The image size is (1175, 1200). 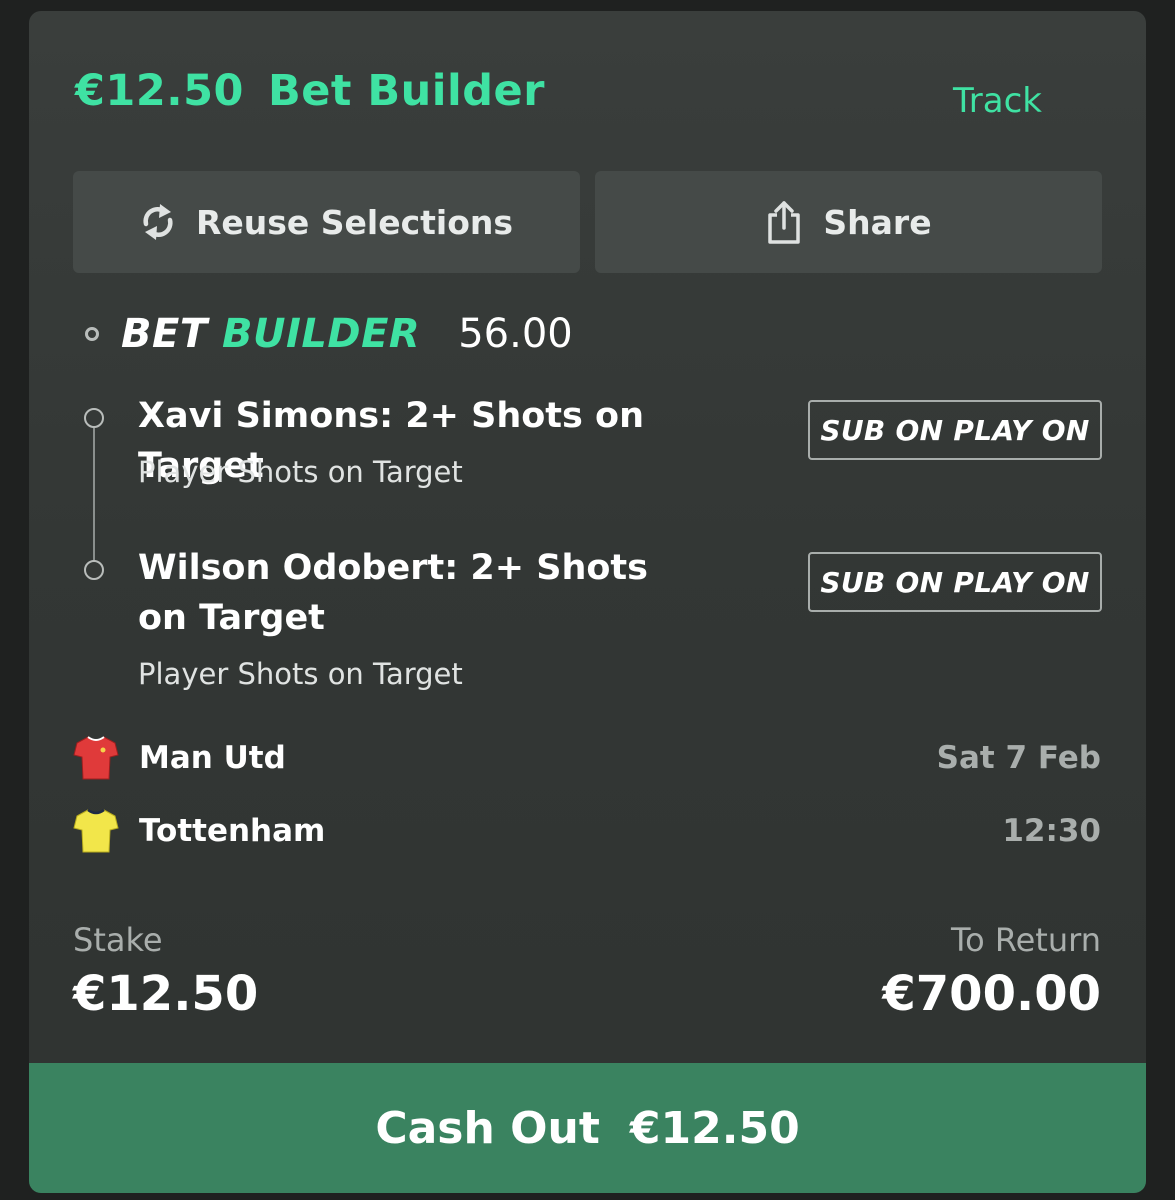 I want to click on leg-2-title: Wilson Odobert: 2+ Shots on Target, so click(x=393, y=593).